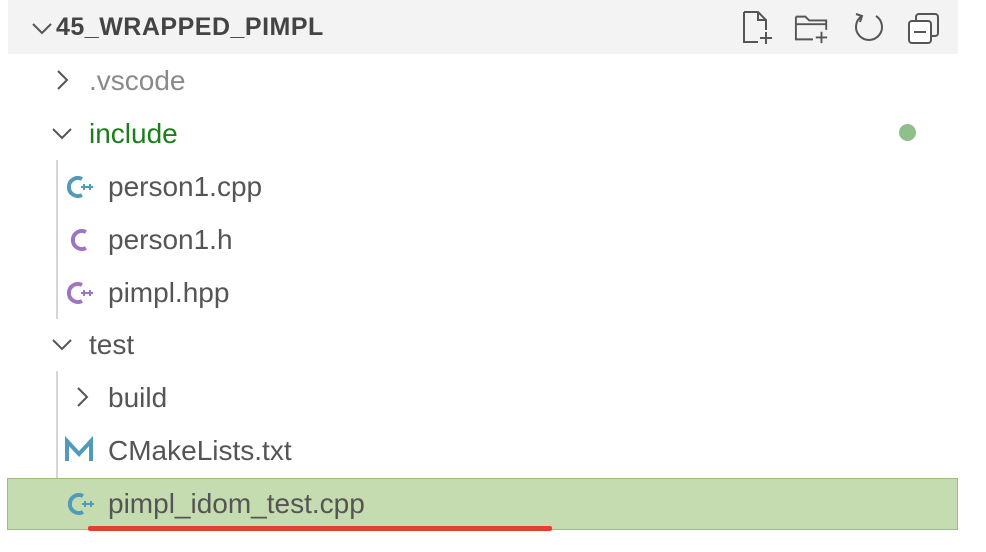 The image size is (986, 552). What do you see at coordinates (493, 397) in the screenshot?
I see `tree-folder-build: build` at bounding box center [493, 397].